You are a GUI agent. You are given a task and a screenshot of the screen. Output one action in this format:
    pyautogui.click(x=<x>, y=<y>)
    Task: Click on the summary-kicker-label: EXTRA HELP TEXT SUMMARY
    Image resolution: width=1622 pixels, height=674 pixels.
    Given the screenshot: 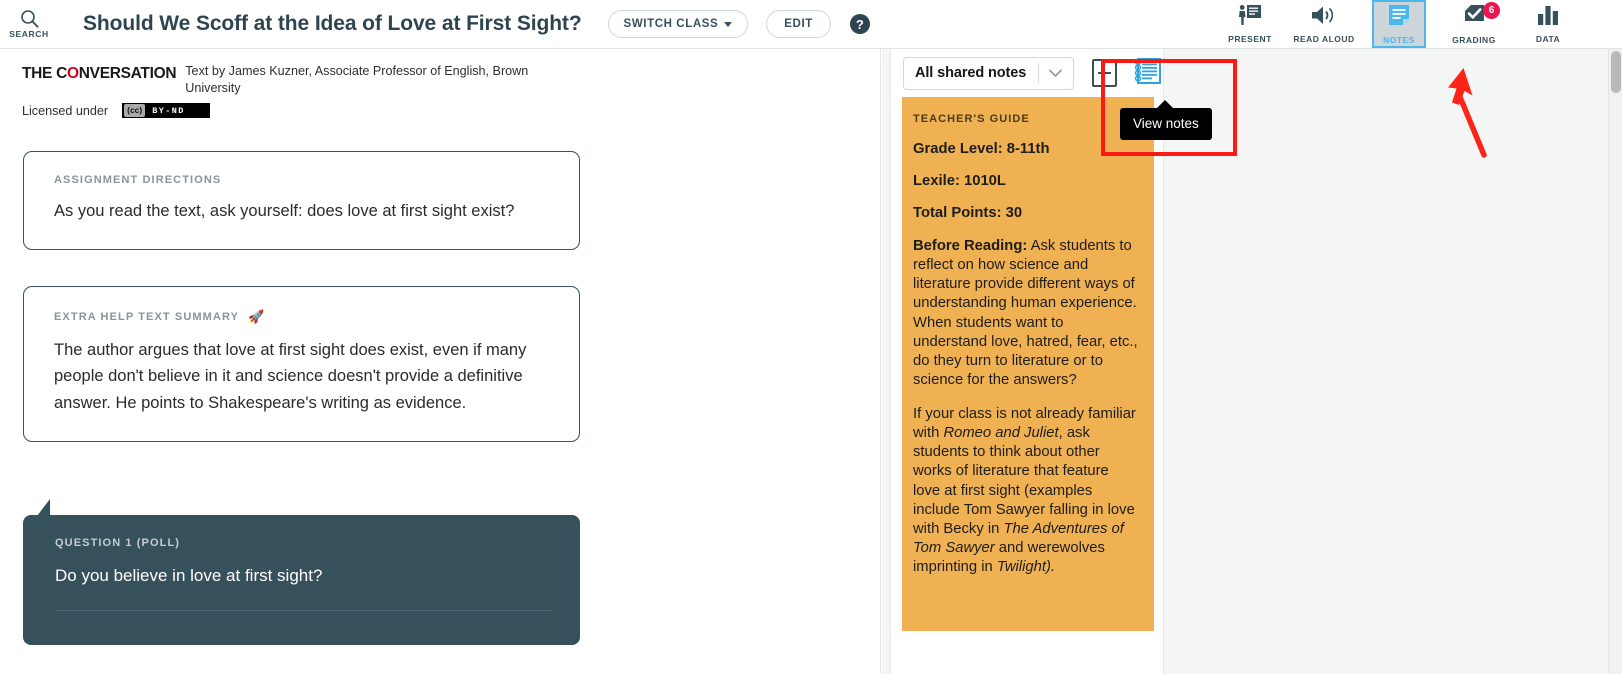 What is the action you would take?
    pyautogui.click(x=147, y=316)
    